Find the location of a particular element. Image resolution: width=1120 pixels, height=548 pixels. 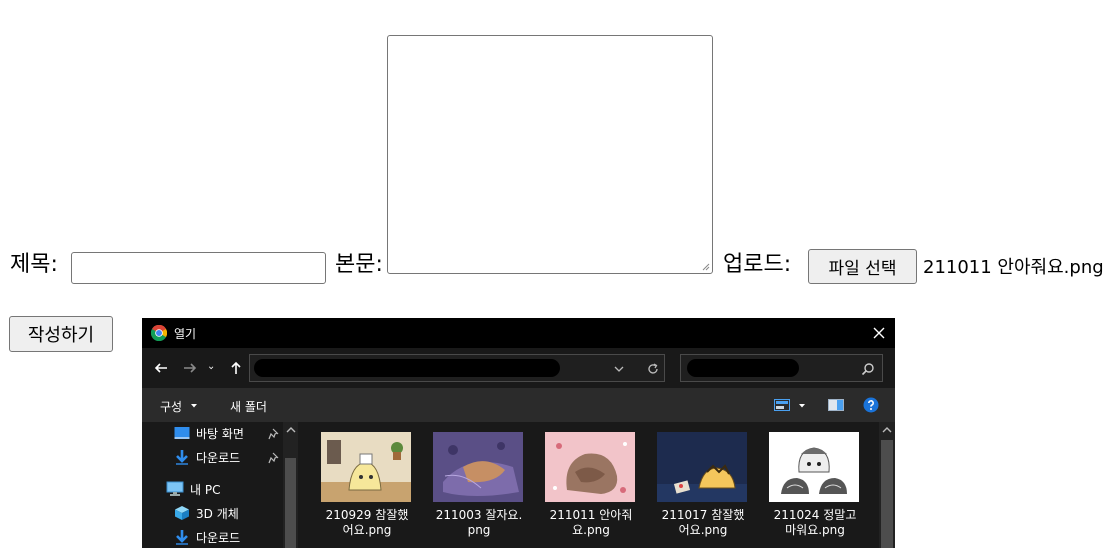

selected-file-name: 211011 안아줘요.png is located at coordinates (1013, 267).